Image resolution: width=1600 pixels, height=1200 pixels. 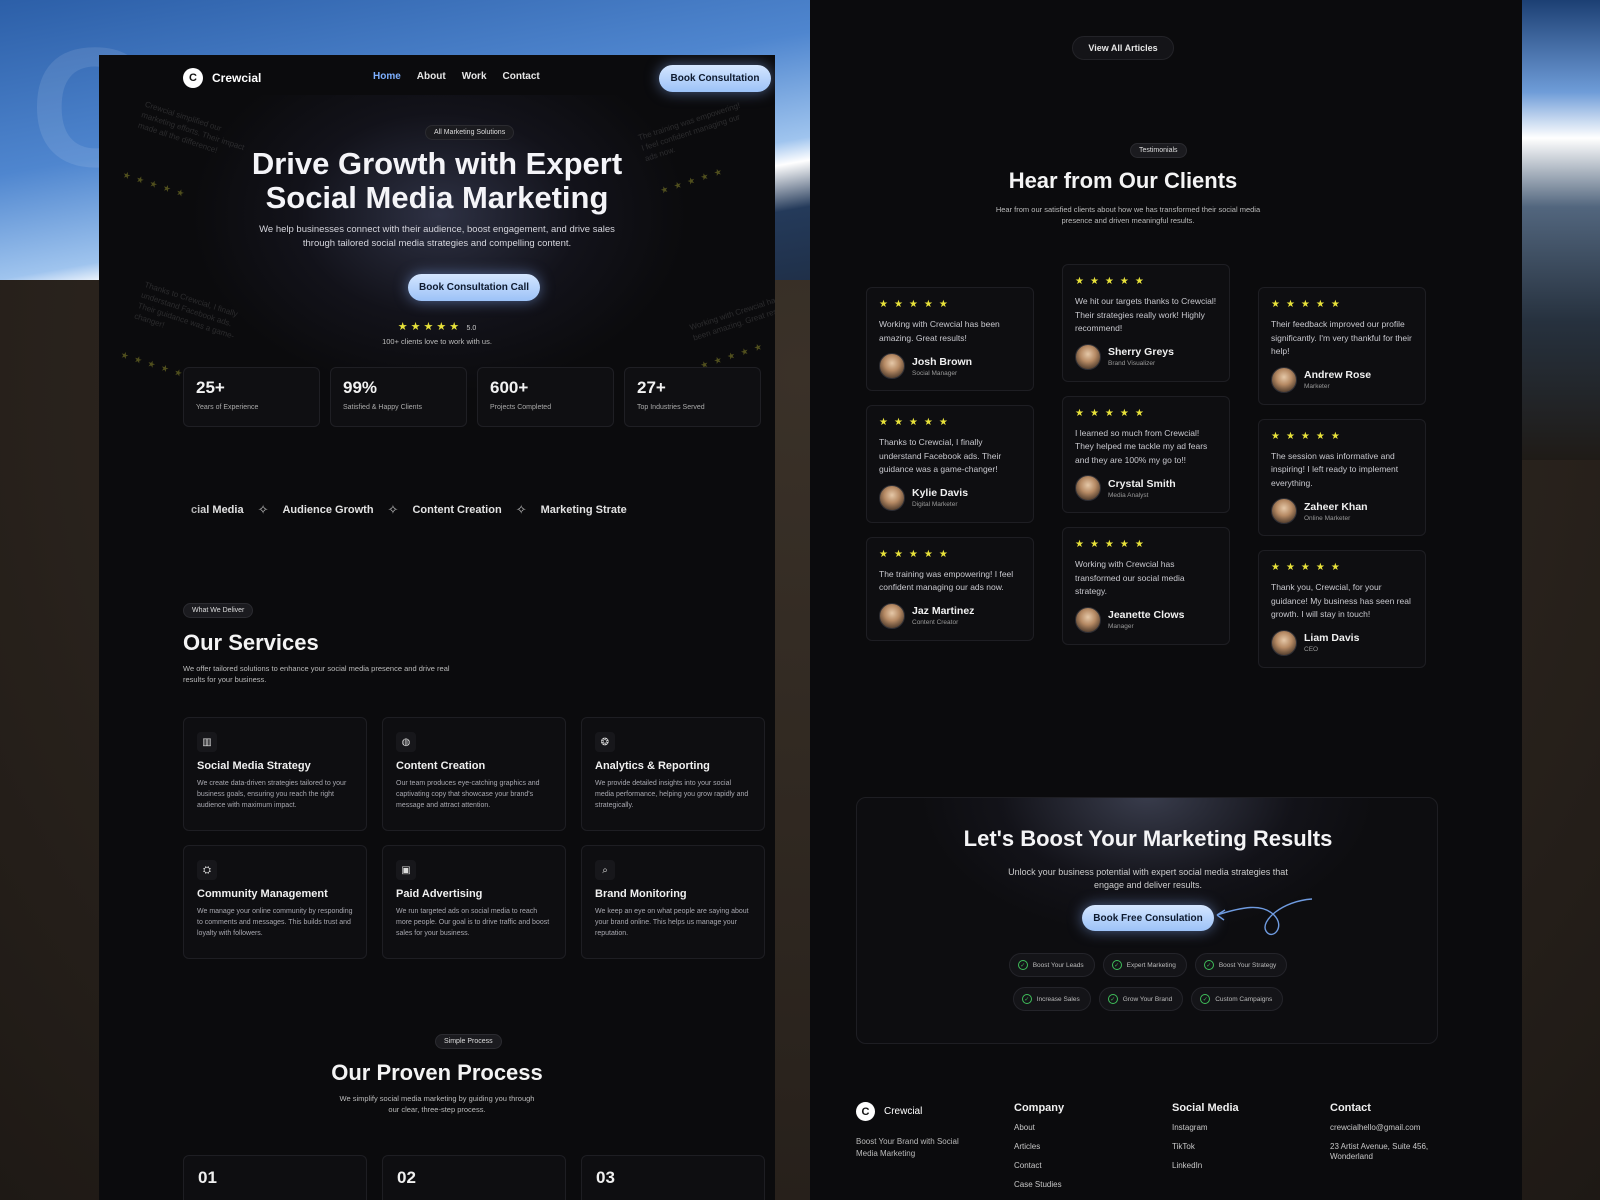 What do you see at coordinates (1205, 1166) in the screenshot?
I see `footer-link-linkedin: LinkedIn` at bounding box center [1205, 1166].